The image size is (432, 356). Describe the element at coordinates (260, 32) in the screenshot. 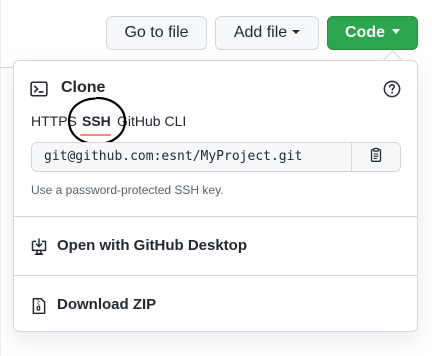

I see `add-file-label: Add file` at that location.